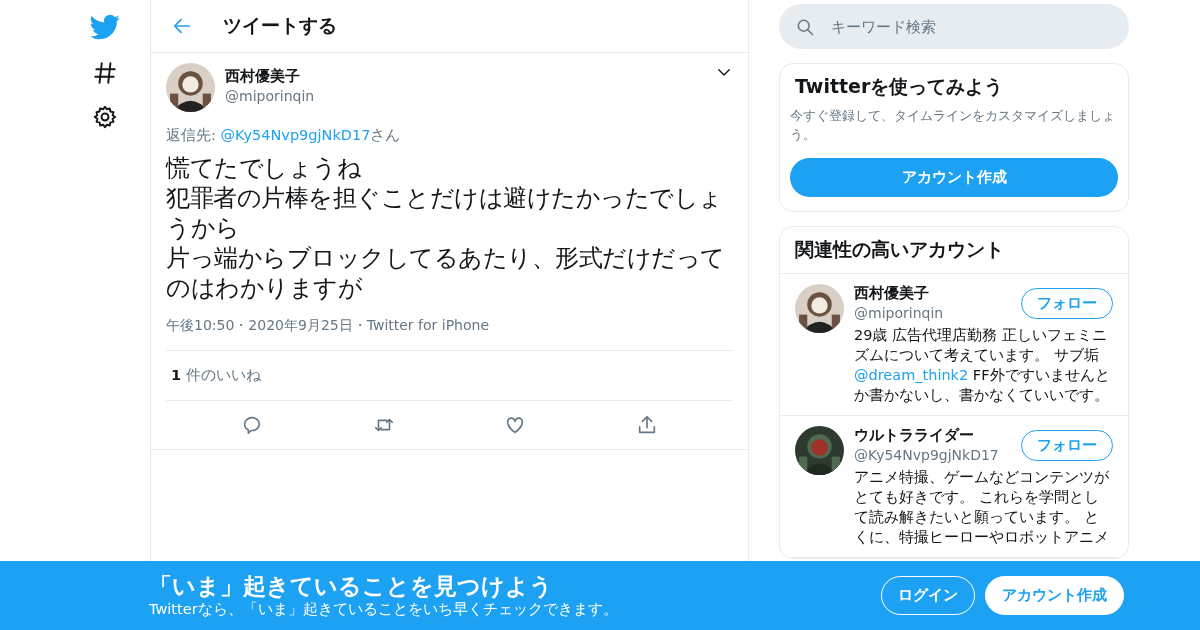 This screenshot has height=630, width=1200. I want to click on account-handle: @miporinqin, so click(899, 313).